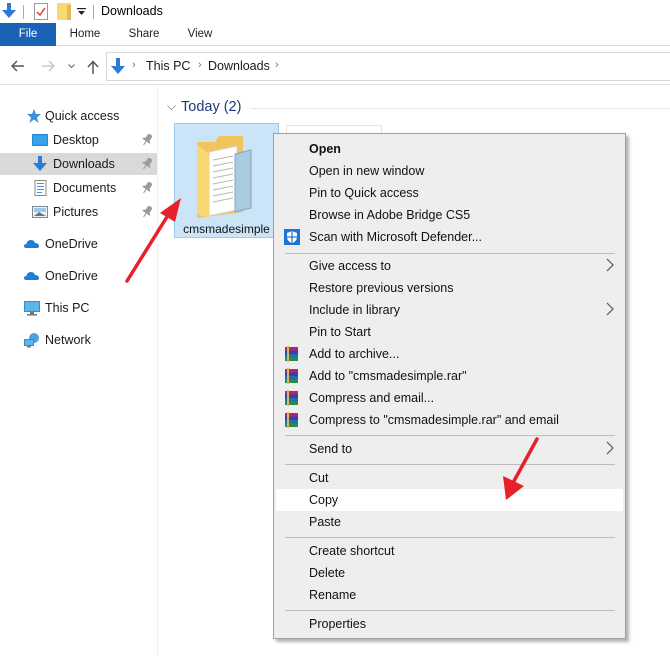 This screenshot has width=670, height=656. What do you see at coordinates (364, 193) in the screenshot?
I see `menu-item-label: Pin to Quick access` at bounding box center [364, 193].